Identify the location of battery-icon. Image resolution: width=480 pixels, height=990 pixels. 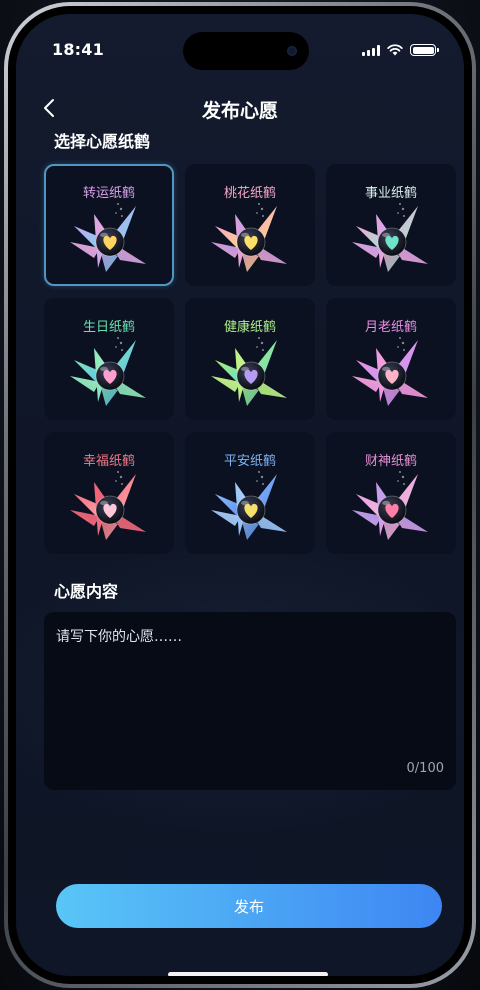
(424, 50).